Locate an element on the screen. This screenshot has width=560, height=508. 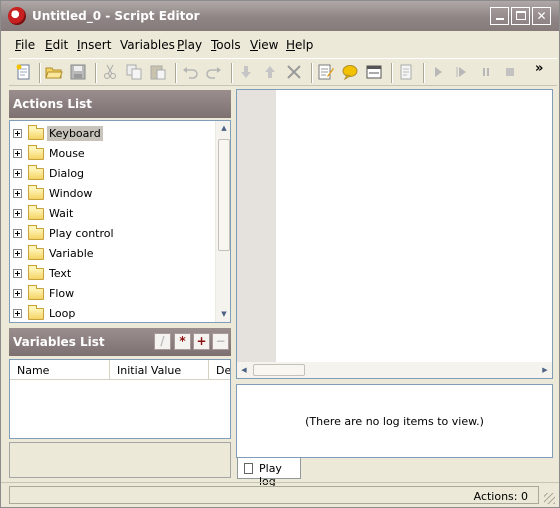
scroll-right-icon: ▶ is located at coordinates (545, 370).